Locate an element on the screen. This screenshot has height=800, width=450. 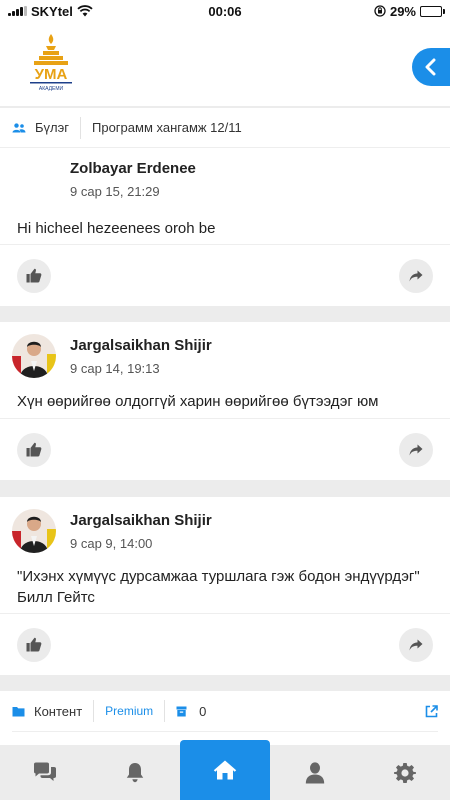
tab-settings is located at coordinates (405, 772).